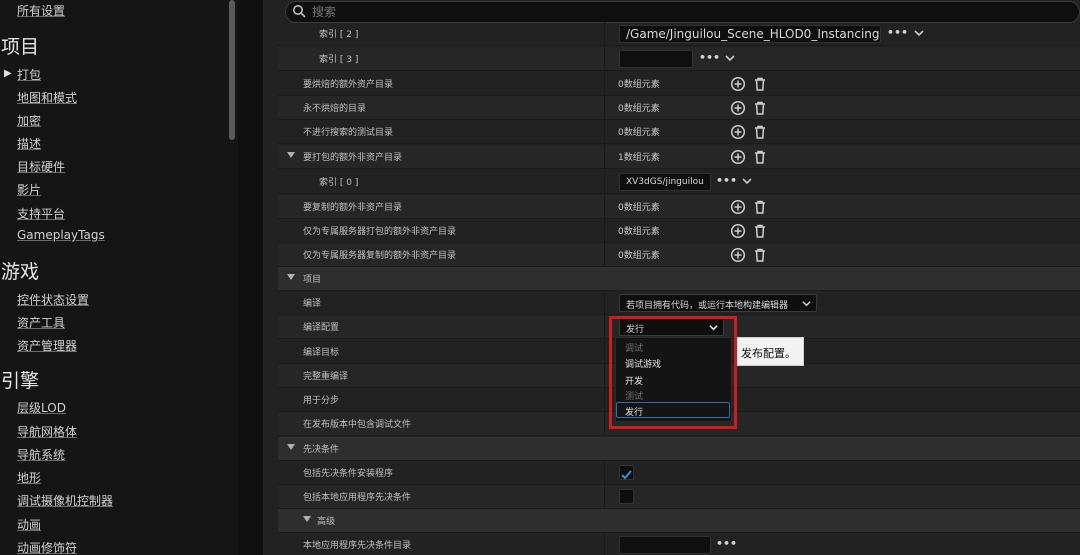  I want to click on setting-row: 包括本地应用程序先决条件, so click(679, 497).